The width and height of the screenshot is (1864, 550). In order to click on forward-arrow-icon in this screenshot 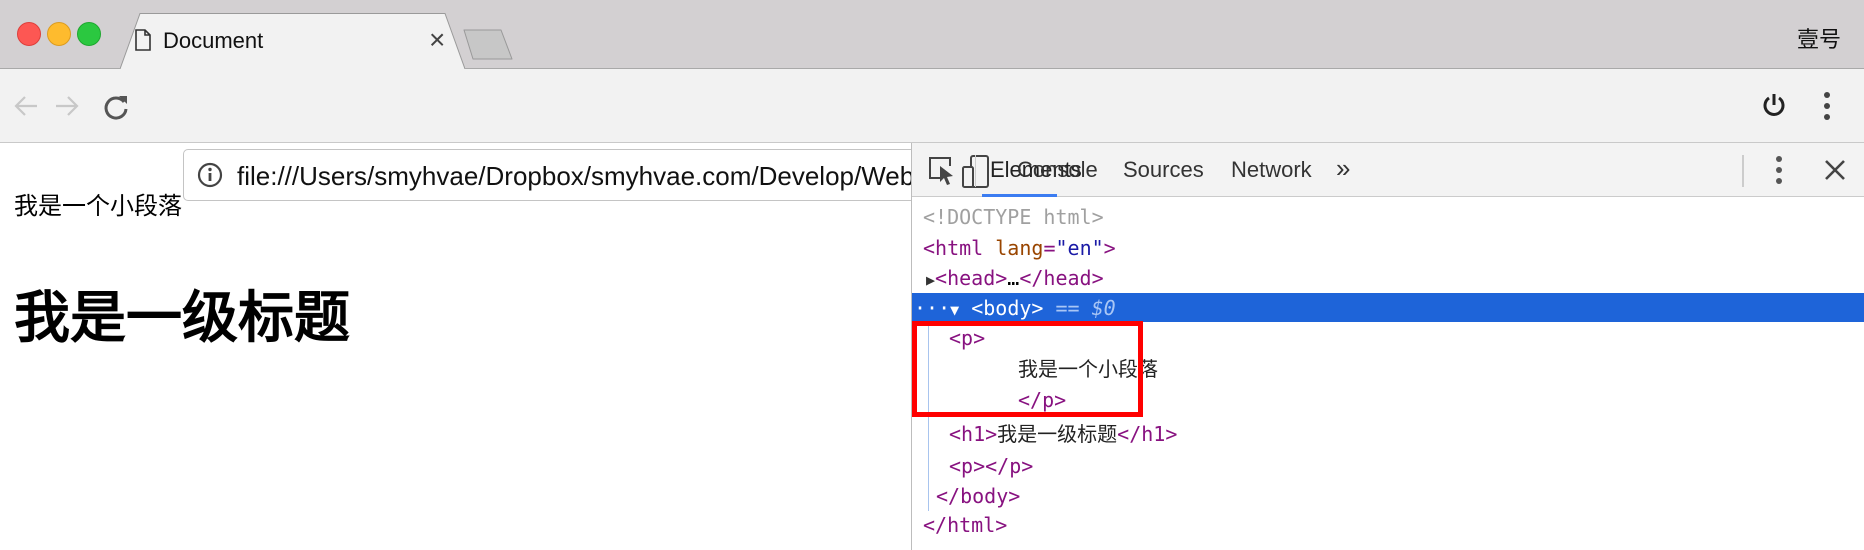, I will do `click(67, 106)`.